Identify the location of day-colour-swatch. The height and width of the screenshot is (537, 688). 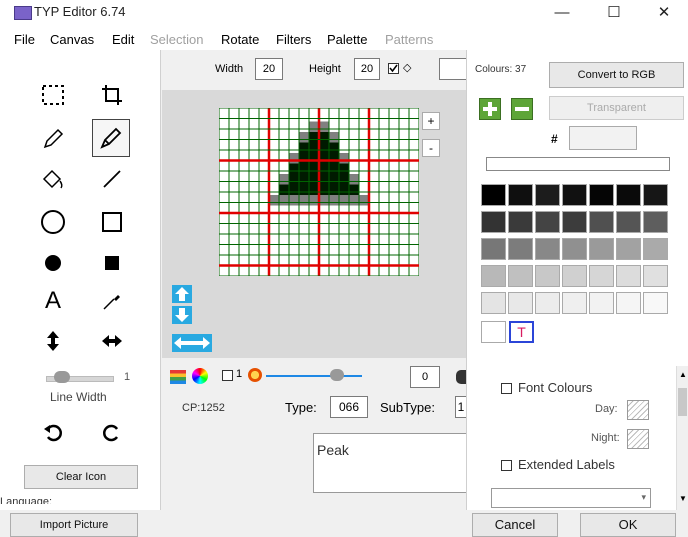
(638, 410).